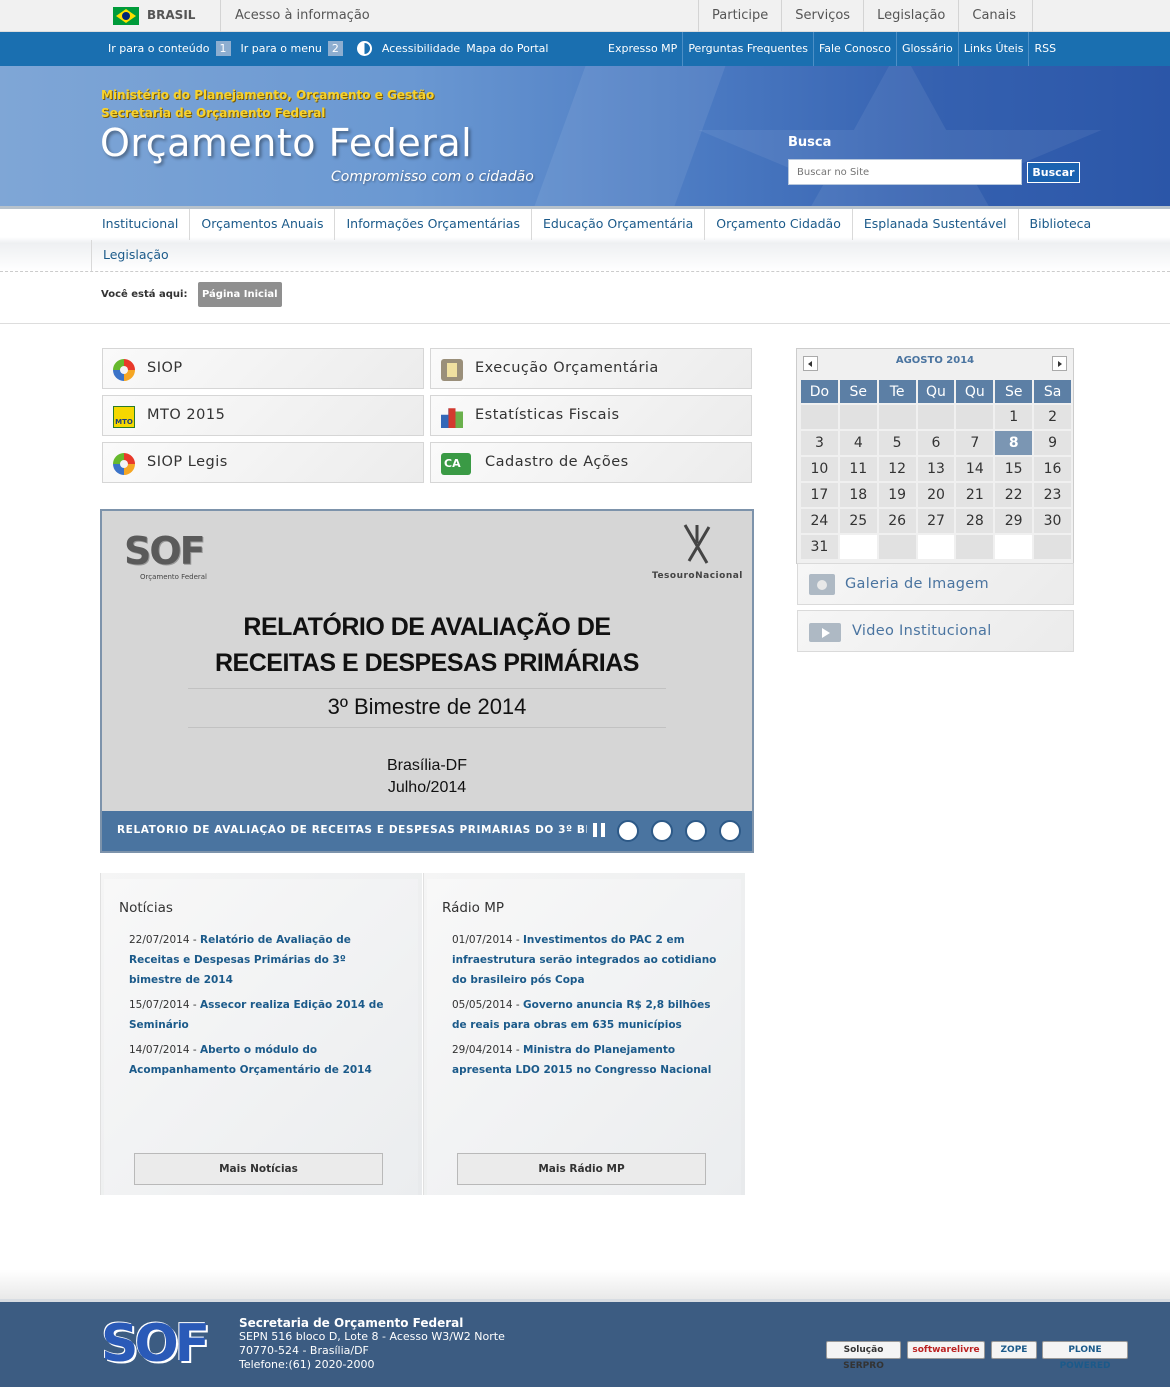 This screenshot has width=1170, height=1387. Describe the element at coordinates (854, 49) in the screenshot. I see `link-fale-conosco: Fale Conosco` at that location.